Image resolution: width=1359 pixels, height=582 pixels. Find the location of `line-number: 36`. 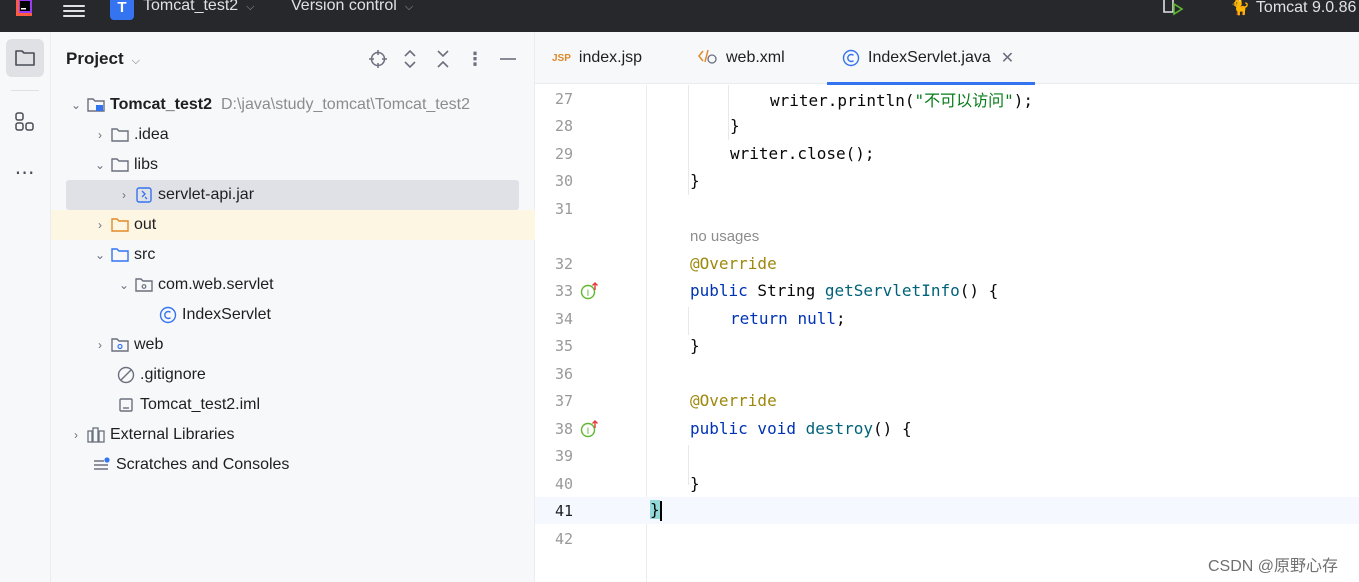

line-number: 36 is located at coordinates (563, 373).